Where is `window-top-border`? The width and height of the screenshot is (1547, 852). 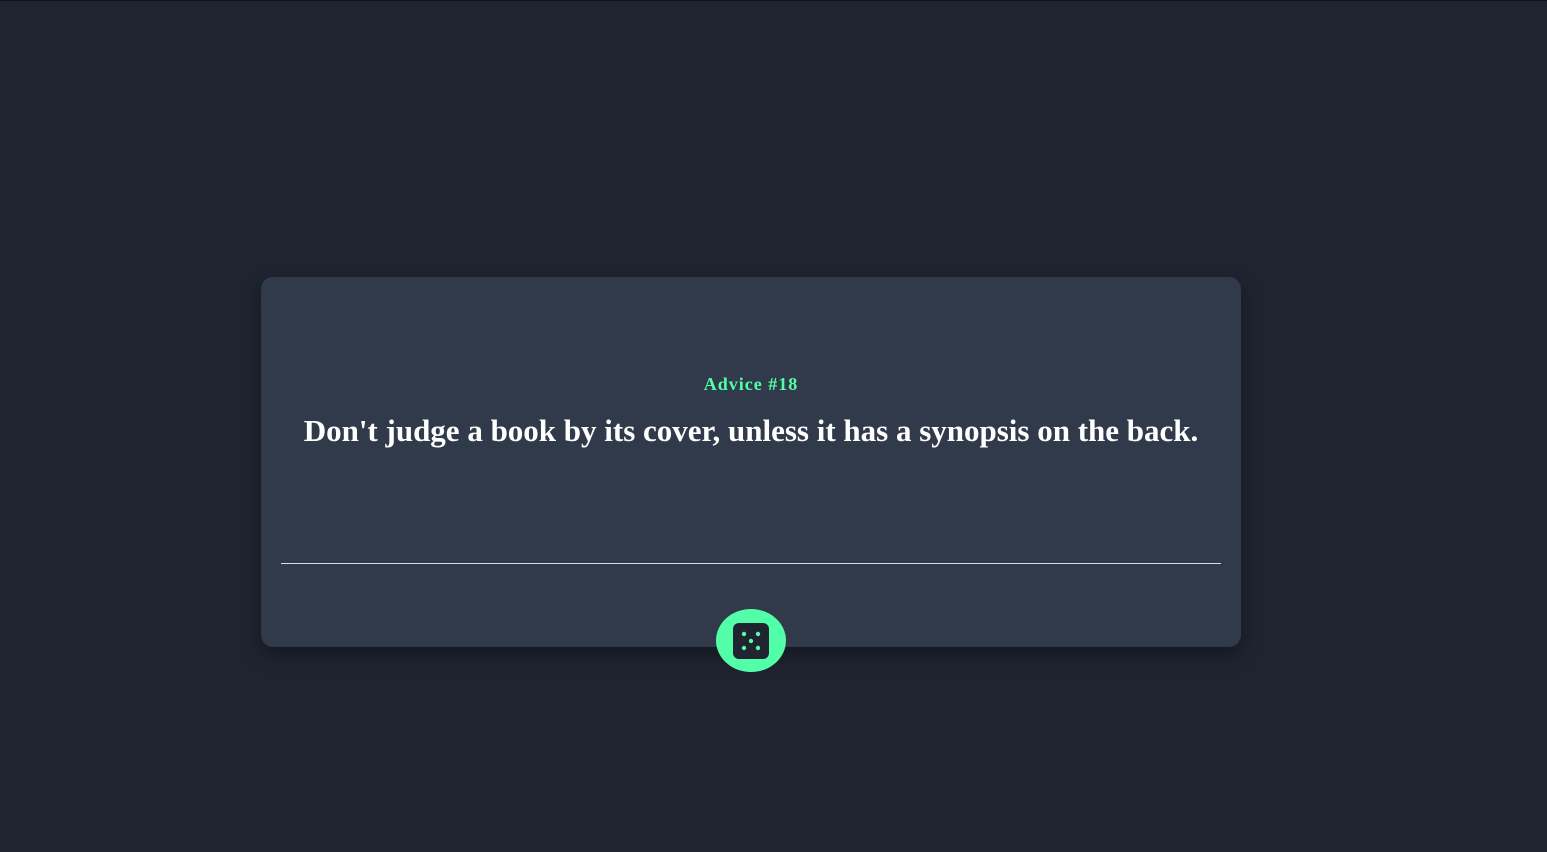
window-top-border is located at coordinates (773, 0).